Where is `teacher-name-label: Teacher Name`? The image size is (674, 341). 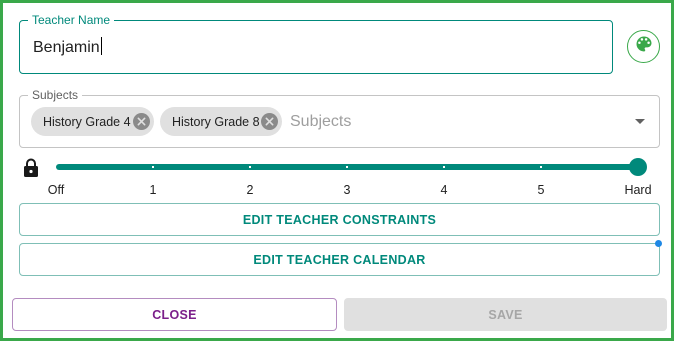
teacher-name-label: Teacher Name is located at coordinates (71, 20).